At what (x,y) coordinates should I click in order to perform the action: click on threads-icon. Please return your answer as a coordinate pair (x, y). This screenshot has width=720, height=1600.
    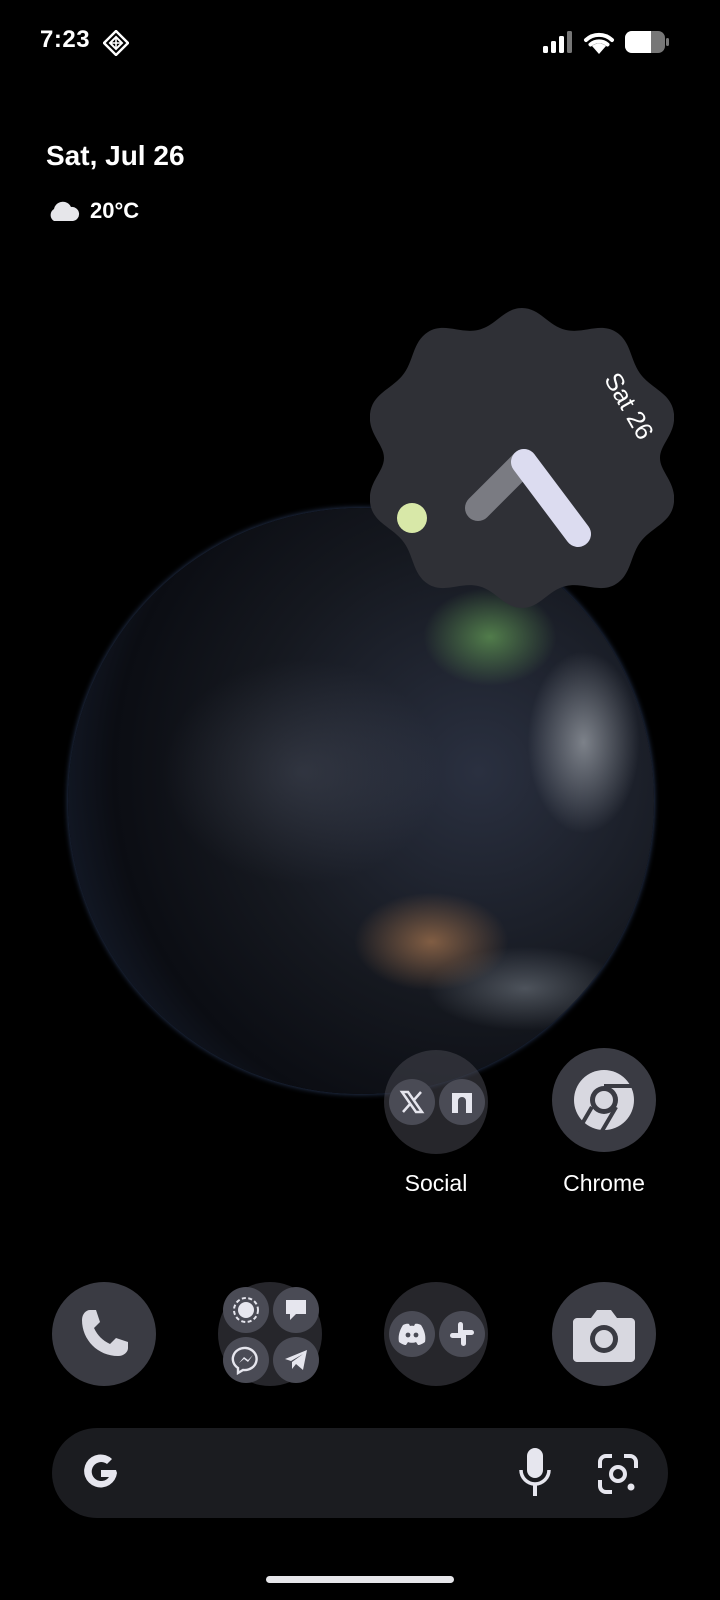
    Looking at the image, I should click on (462, 1102).